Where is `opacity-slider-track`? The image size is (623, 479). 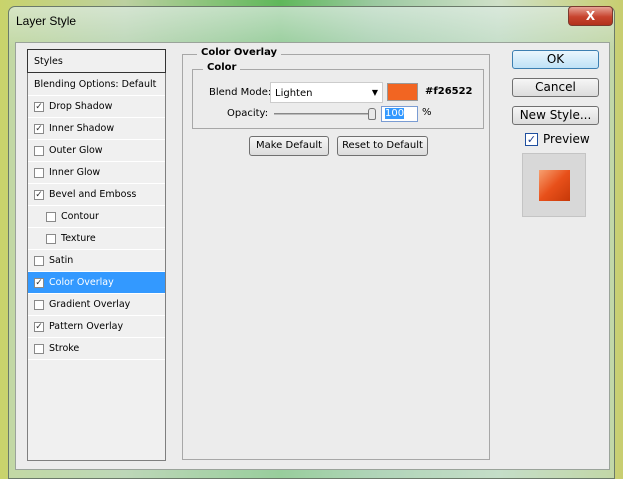 opacity-slider-track is located at coordinates (325, 114).